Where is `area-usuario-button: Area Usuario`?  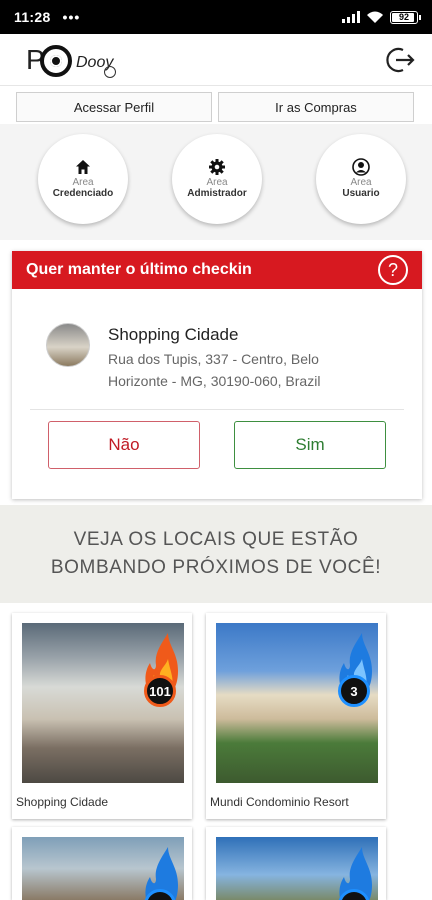 area-usuario-button: Area Usuario is located at coordinates (361, 179).